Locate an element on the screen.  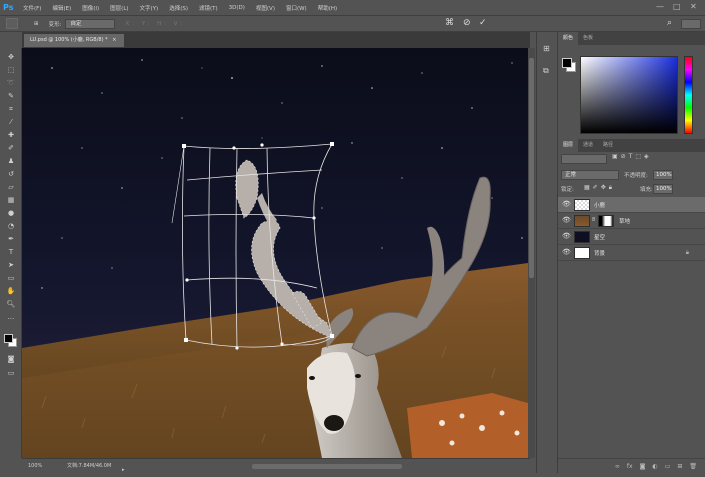
layers-panel-footer: ∞ fx ◙ ◐ ▭ ⊞ 🗑︎ is located at coordinates (631, 465).